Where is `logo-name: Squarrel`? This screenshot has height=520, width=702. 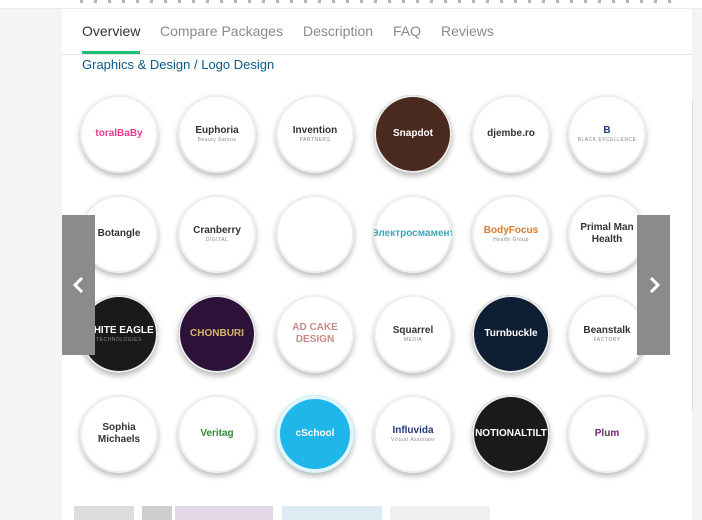 logo-name: Squarrel is located at coordinates (413, 330).